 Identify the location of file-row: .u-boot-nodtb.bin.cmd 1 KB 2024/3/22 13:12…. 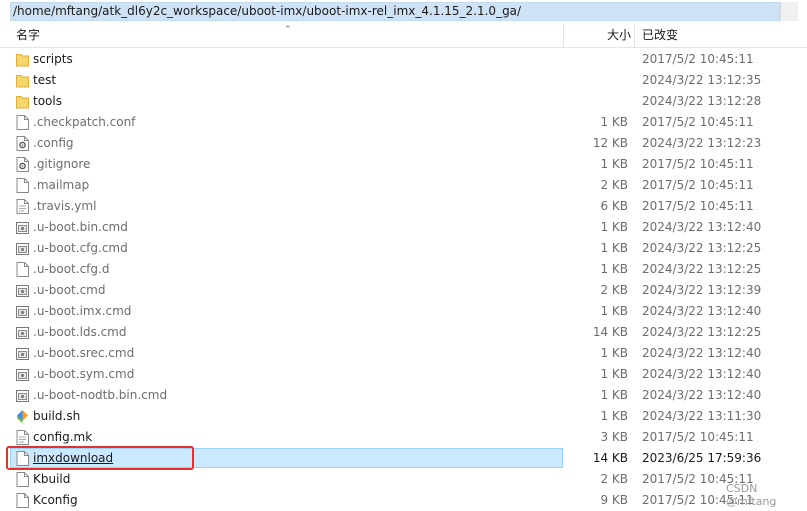
(403, 395).